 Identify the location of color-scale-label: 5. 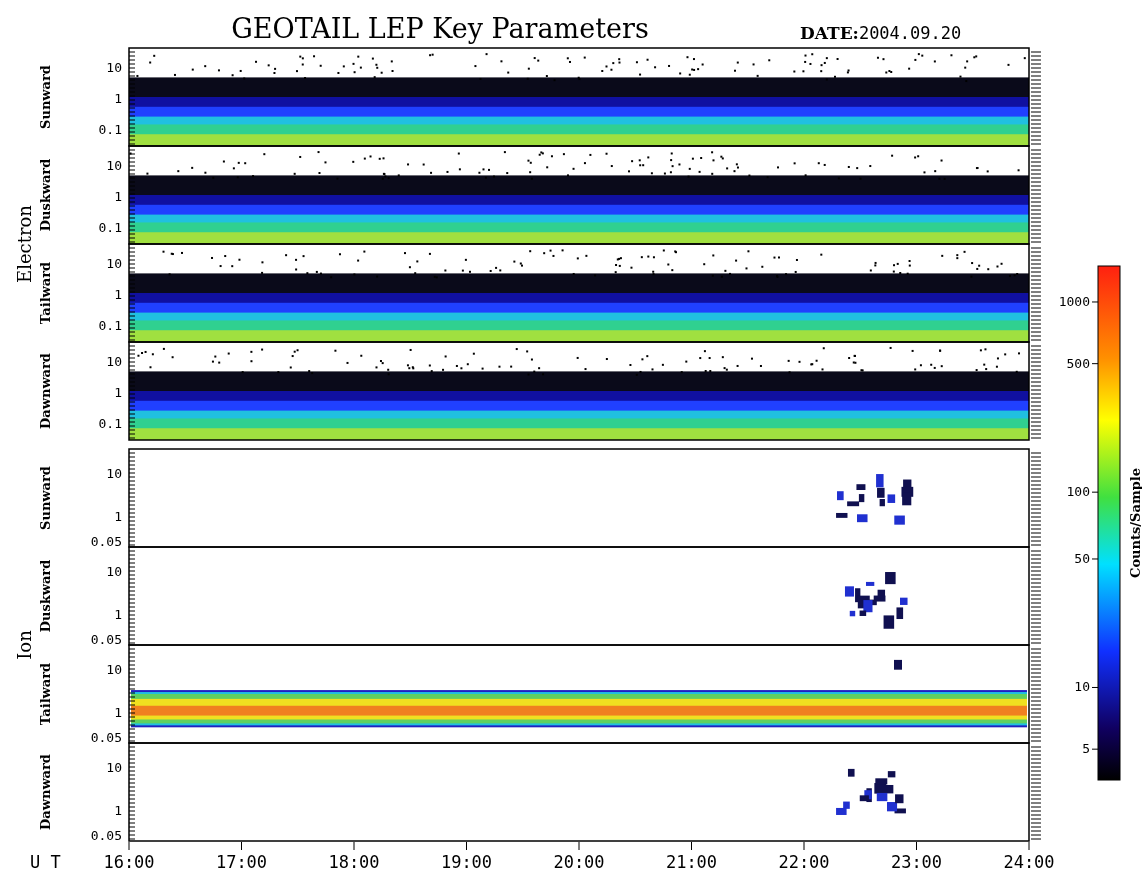
(1086, 749).